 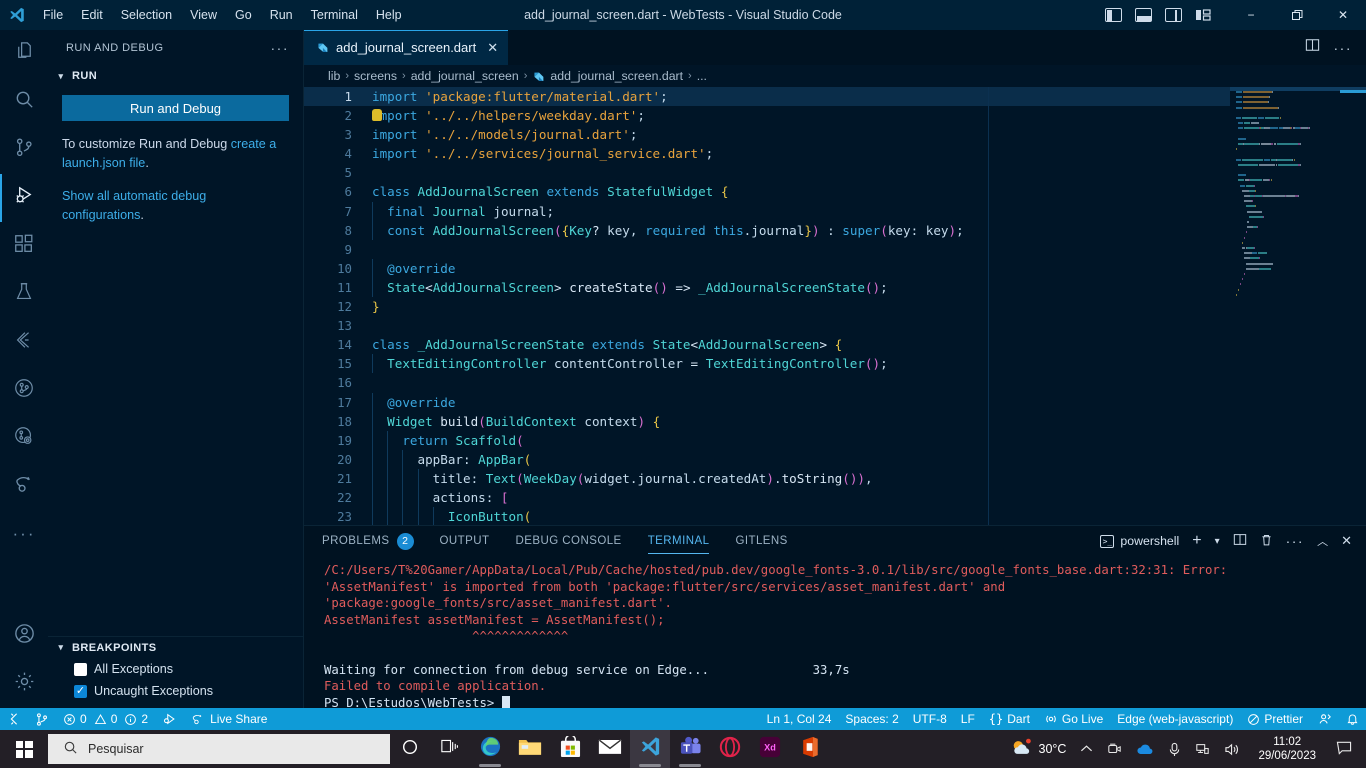 What do you see at coordinates (92, 15) in the screenshot?
I see `menu-edit: Edit` at bounding box center [92, 15].